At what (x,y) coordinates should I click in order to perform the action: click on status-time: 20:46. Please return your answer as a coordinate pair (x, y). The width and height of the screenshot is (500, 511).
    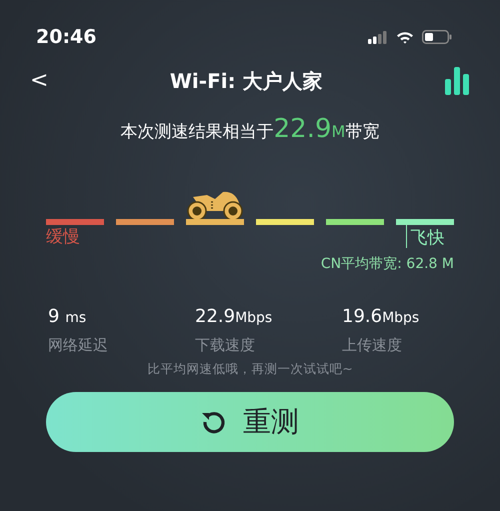
    Looking at the image, I should click on (66, 37).